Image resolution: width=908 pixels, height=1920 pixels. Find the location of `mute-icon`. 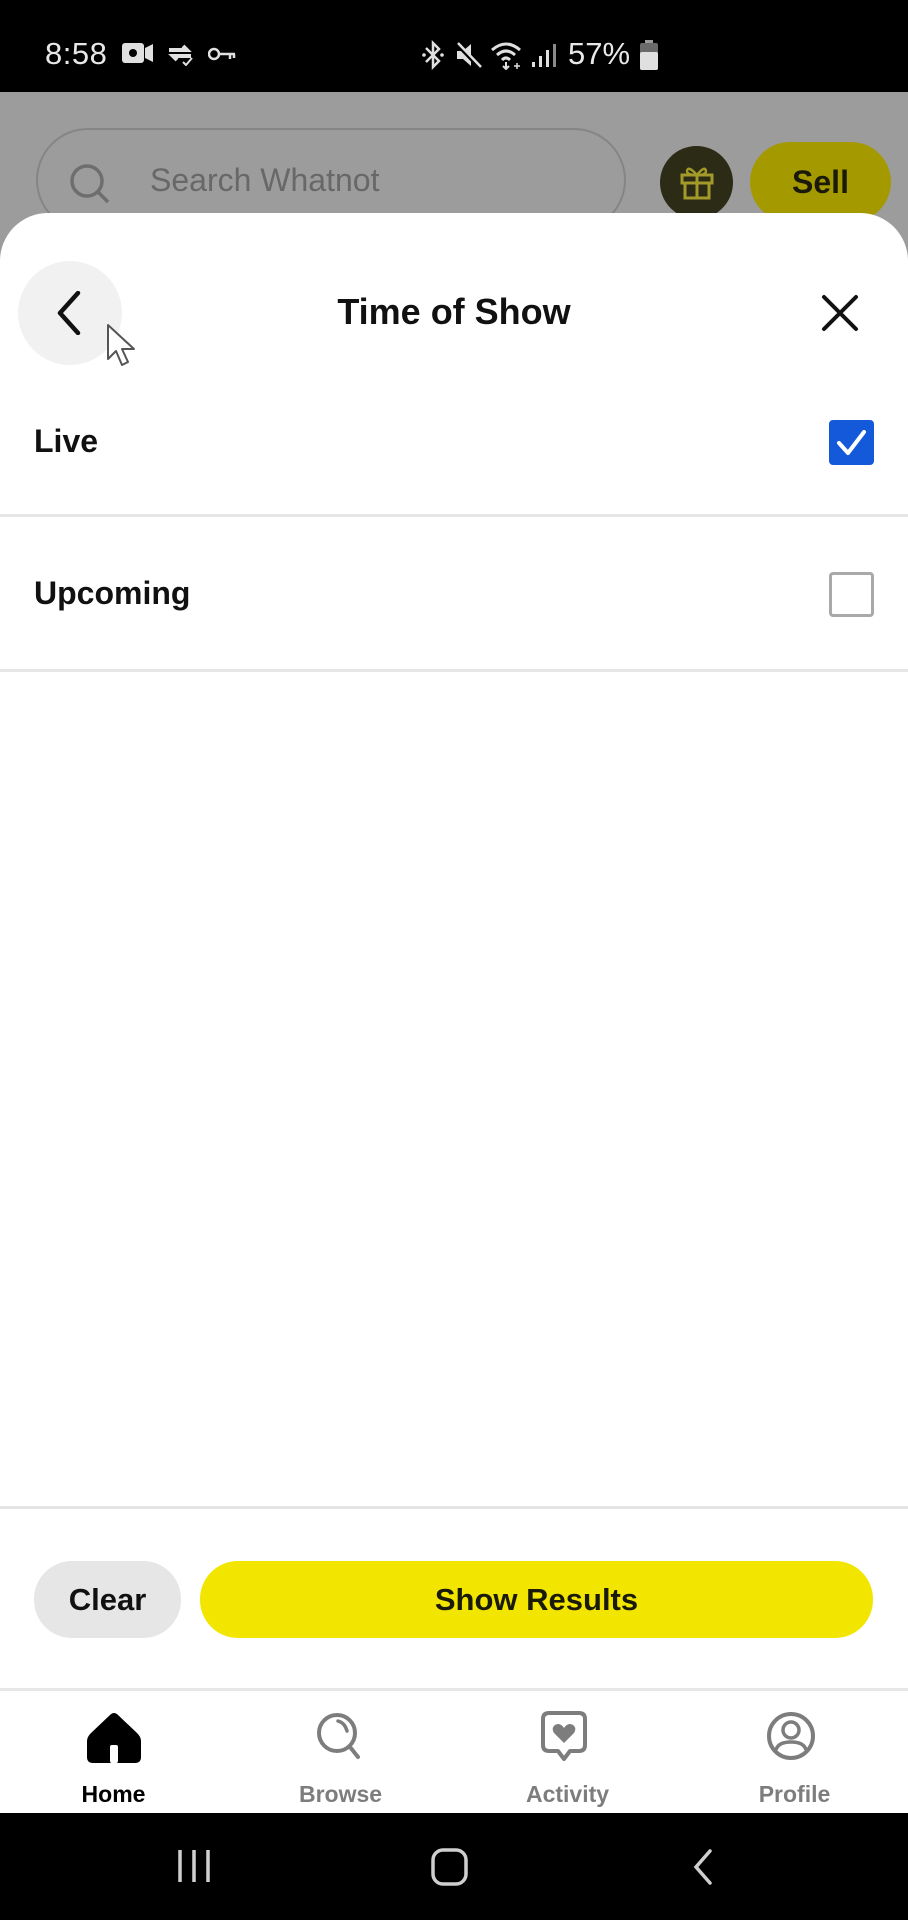

mute-icon is located at coordinates (468, 55).